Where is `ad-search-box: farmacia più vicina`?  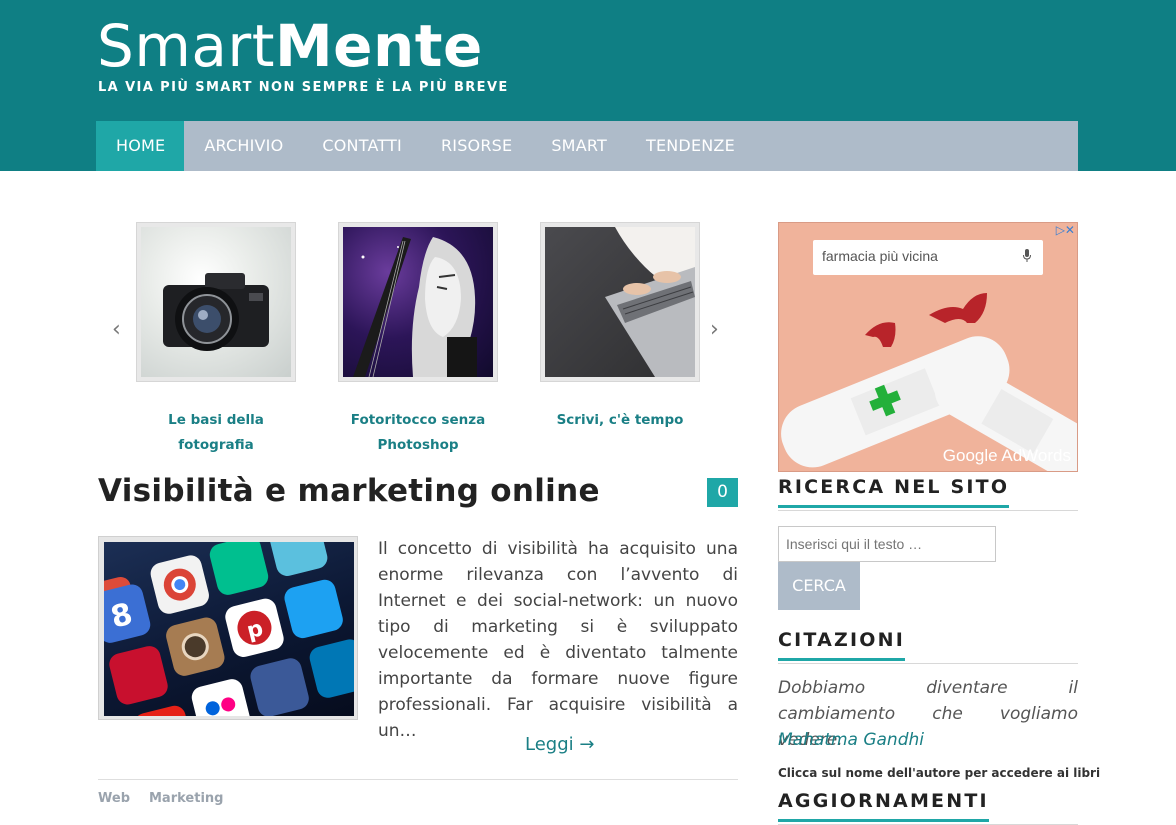
ad-search-box: farmacia più vicina is located at coordinates (928, 257).